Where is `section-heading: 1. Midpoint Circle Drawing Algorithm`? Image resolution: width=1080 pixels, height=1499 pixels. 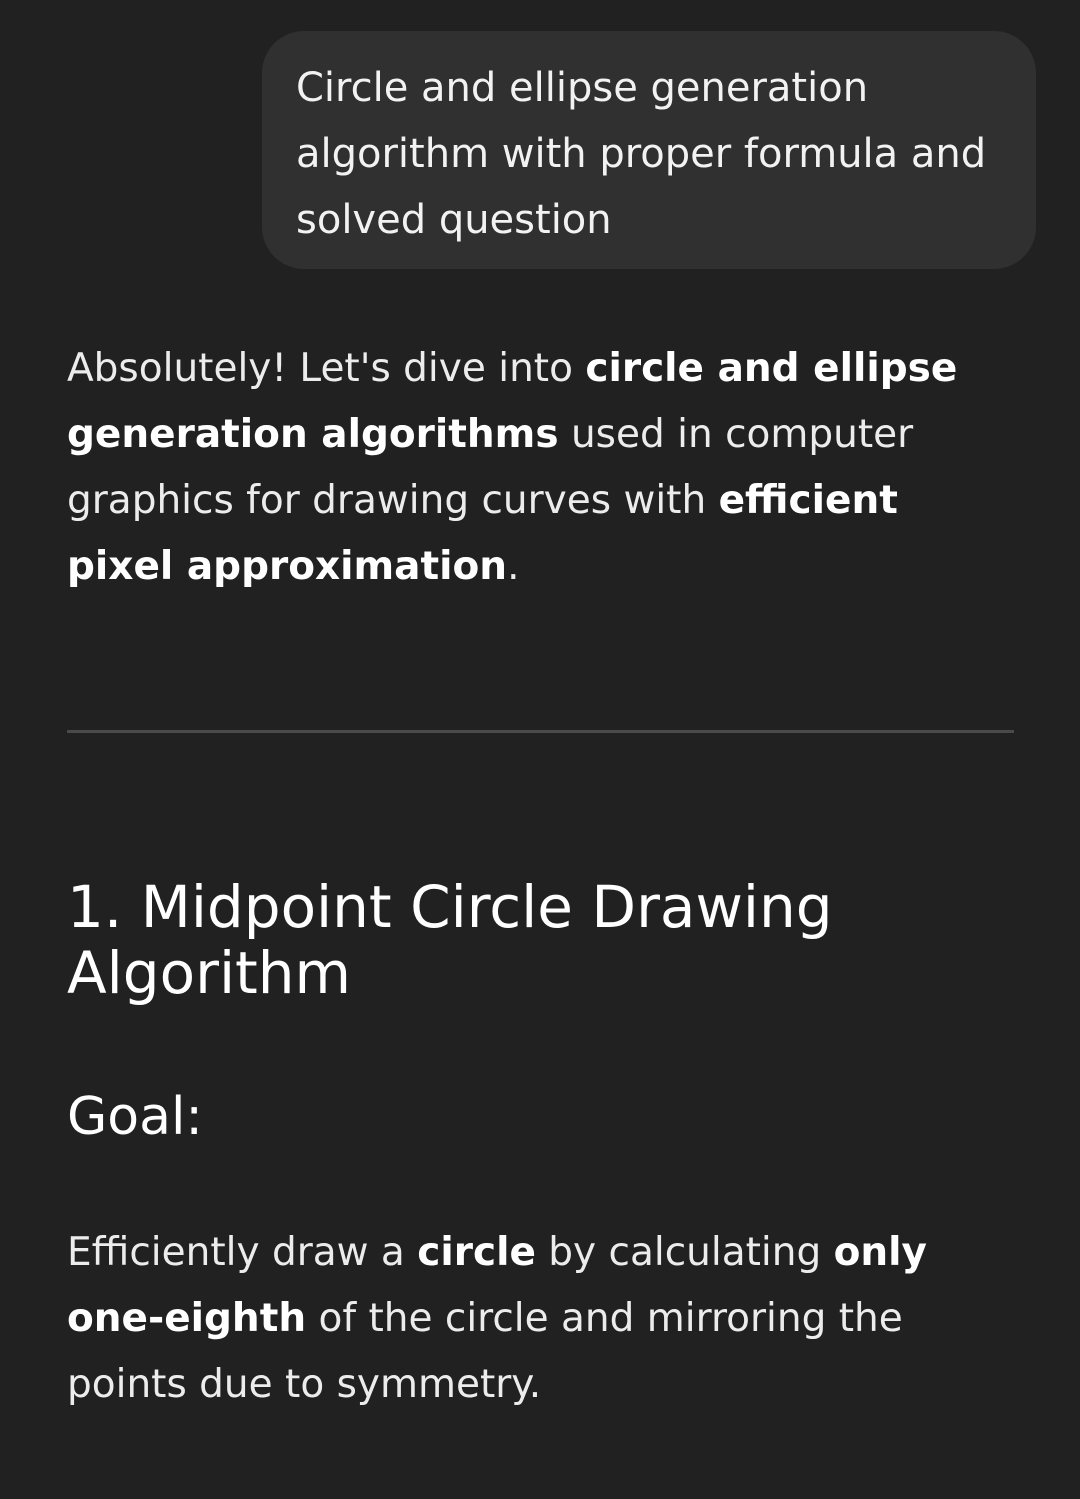 section-heading: 1. Midpoint Circle Drawing Algorithm is located at coordinates (450, 940).